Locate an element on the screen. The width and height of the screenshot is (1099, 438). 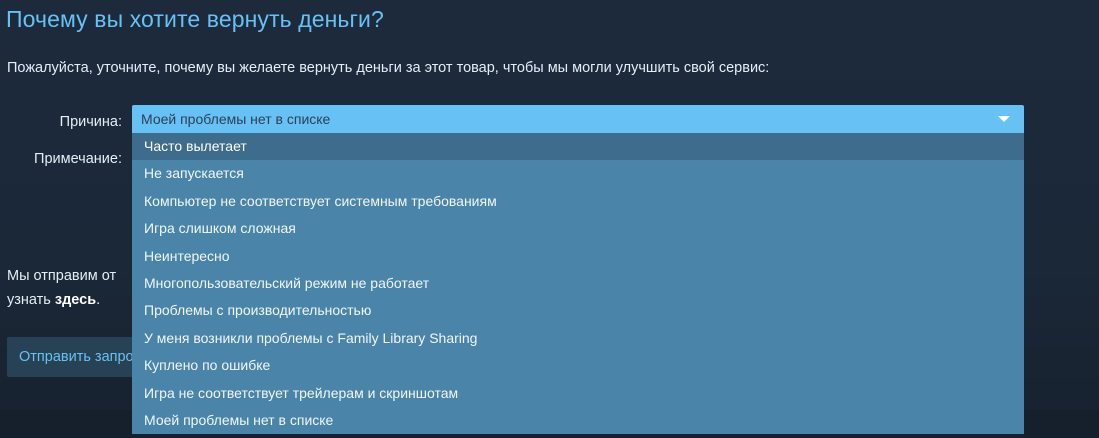
reason-option: Проблемы с производительностью is located at coordinates (578, 310).